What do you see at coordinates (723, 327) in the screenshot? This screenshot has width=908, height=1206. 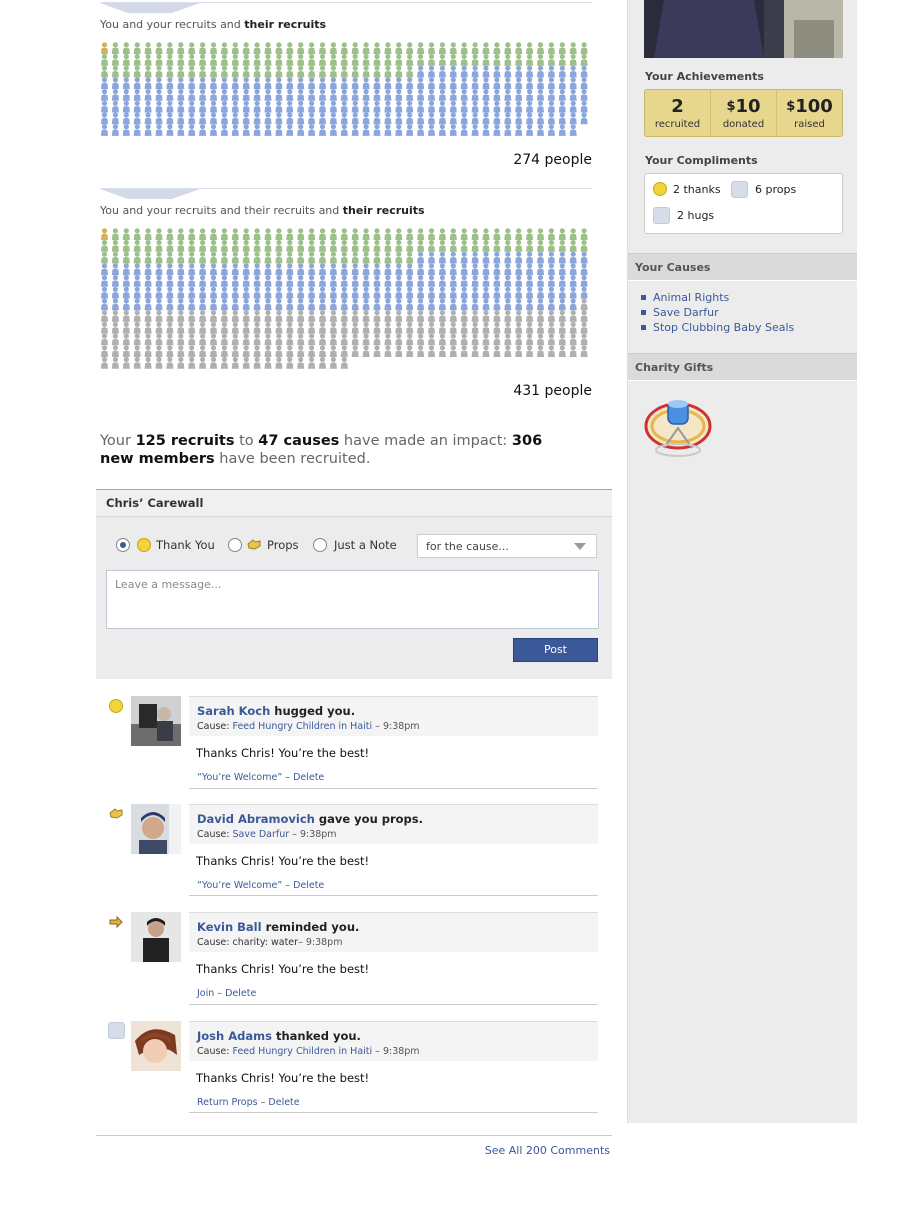 I see `cause-link: Stop Clubbing Baby Seals` at bounding box center [723, 327].